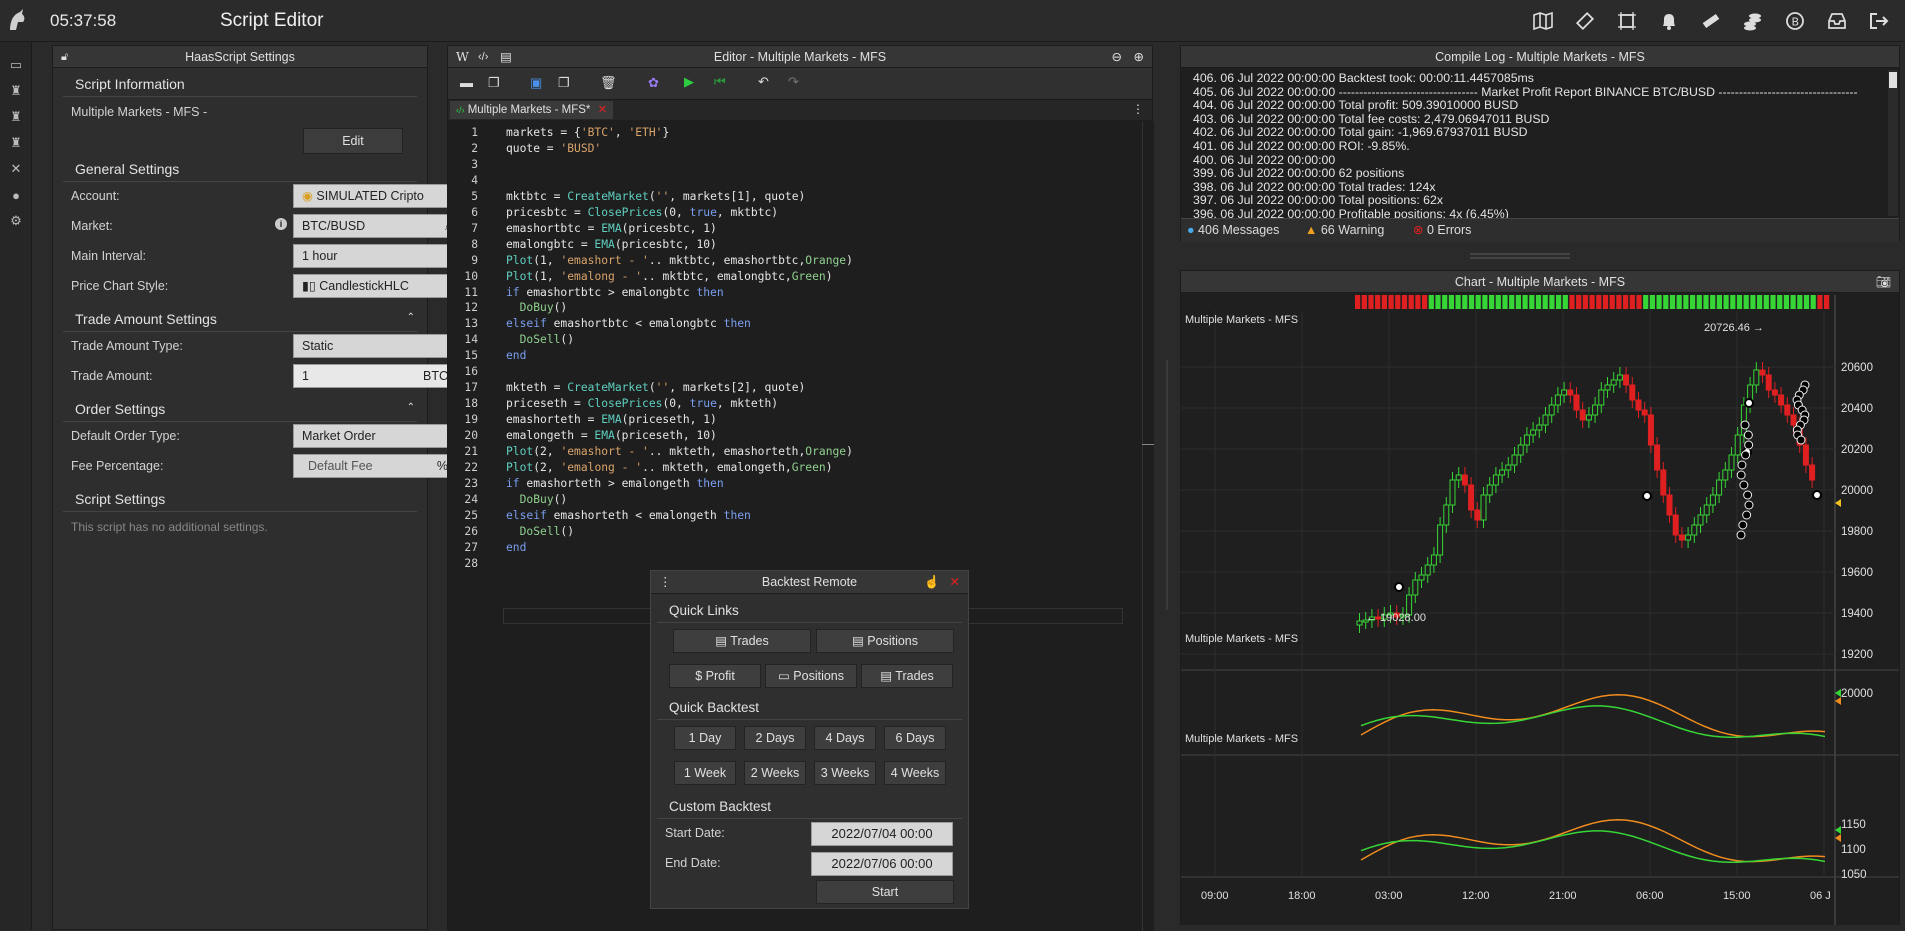  What do you see at coordinates (377, 286) in the screenshot?
I see `chart-style-select: ▮▯ CandlestickHLC▲▼` at bounding box center [377, 286].